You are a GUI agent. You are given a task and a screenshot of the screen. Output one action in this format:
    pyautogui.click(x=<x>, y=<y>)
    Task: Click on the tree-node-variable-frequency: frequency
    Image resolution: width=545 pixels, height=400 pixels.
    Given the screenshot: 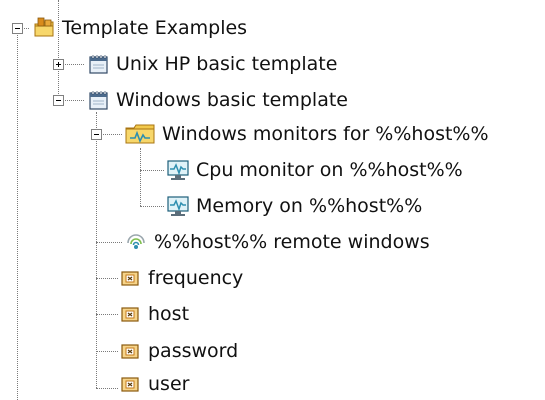 What is the action you would take?
    pyautogui.click(x=180, y=278)
    